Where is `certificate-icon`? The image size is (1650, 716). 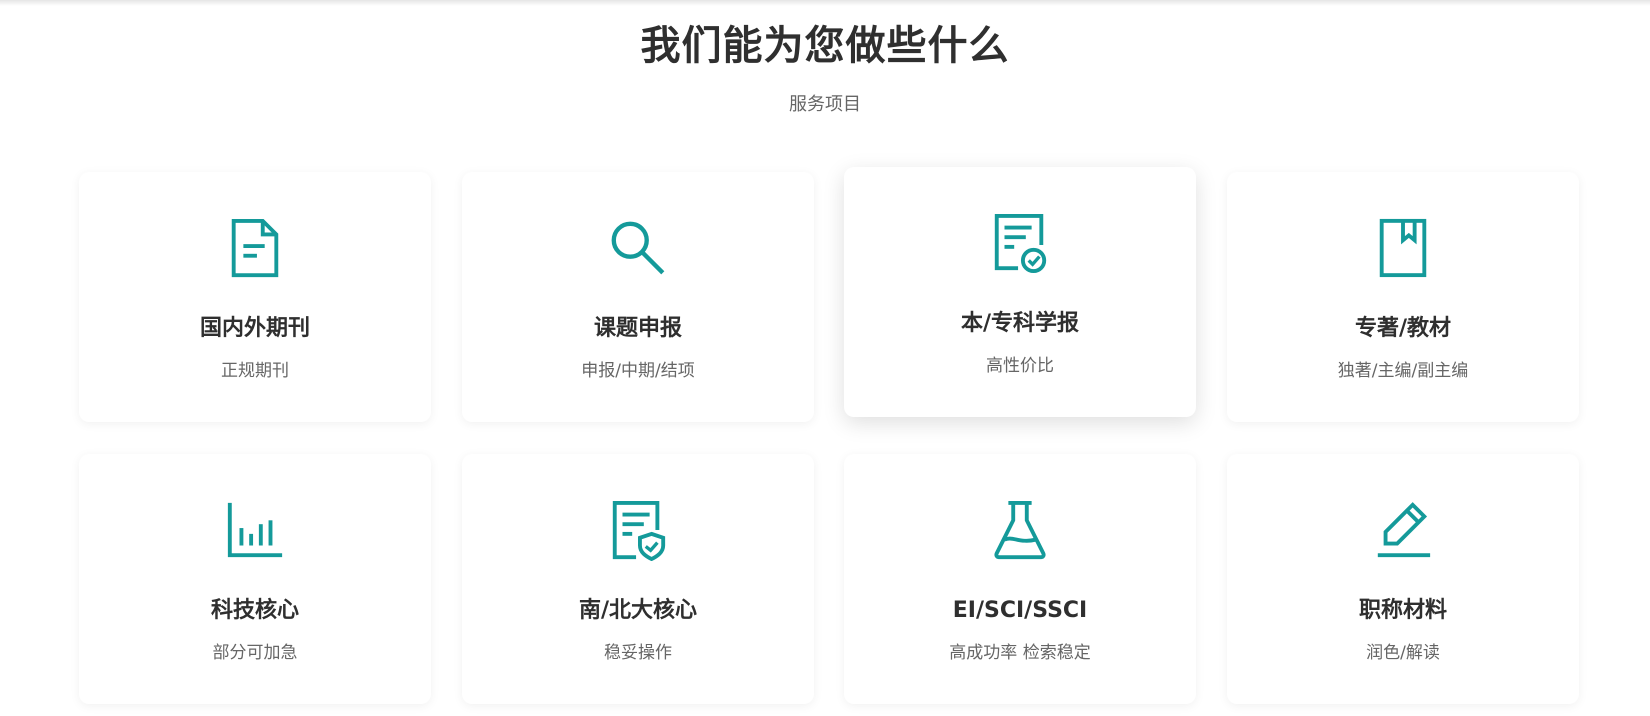
certificate-icon is located at coordinates (1020, 243).